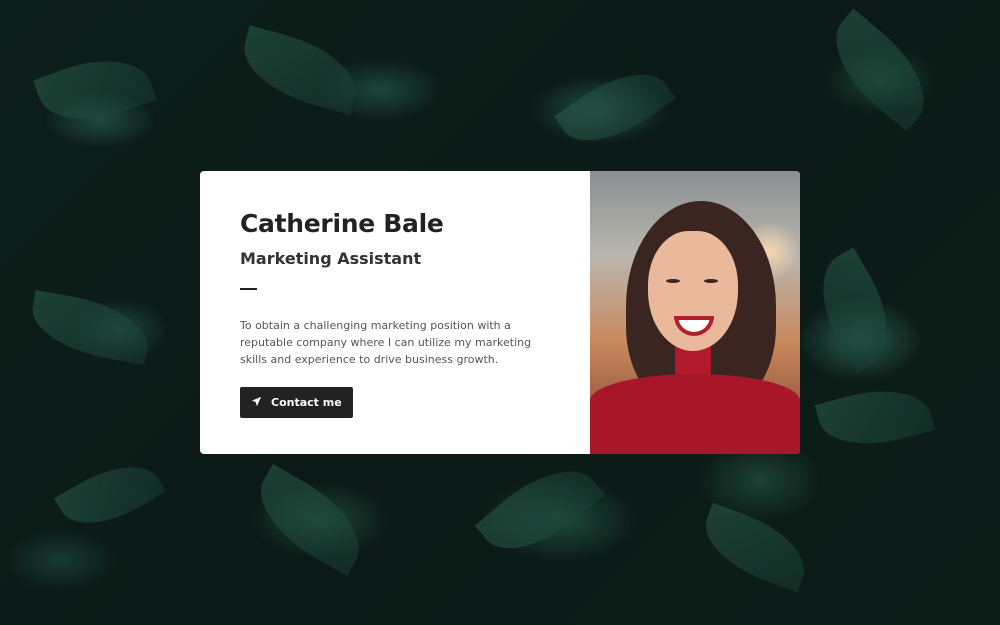 This screenshot has width=1000, height=625. Describe the element at coordinates (695, 312) in the screenshot. I see `profile-photo` at that location.